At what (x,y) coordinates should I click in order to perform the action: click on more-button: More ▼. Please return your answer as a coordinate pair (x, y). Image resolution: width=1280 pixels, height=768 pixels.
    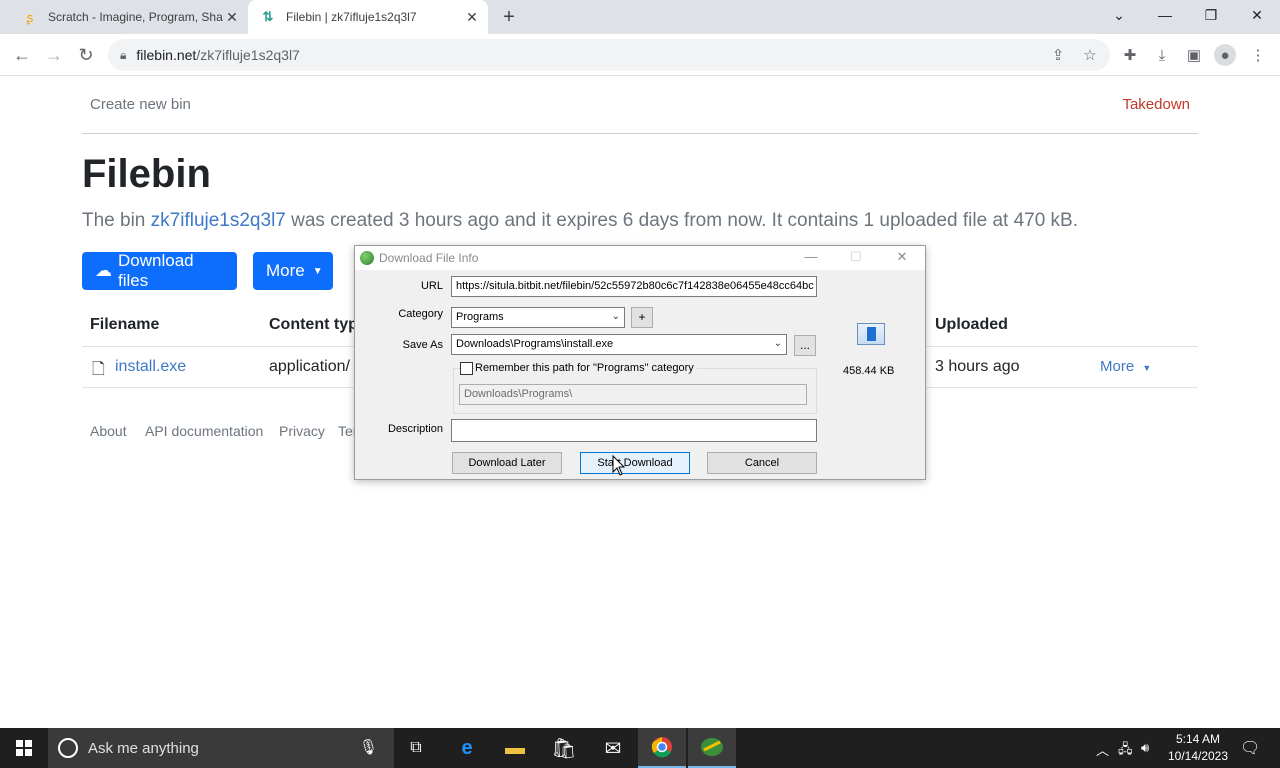
    Looking at the image, I should click on (293, 271).